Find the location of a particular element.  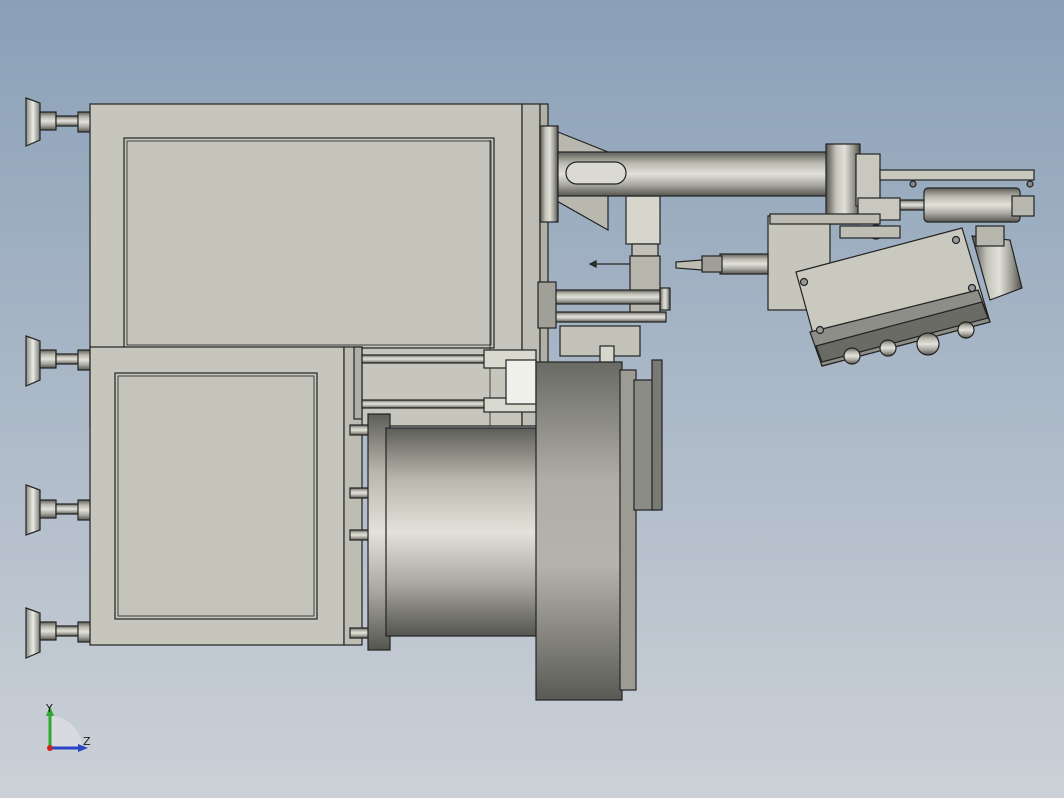

triad-z-label: Z is located at coordinates (87, 741).